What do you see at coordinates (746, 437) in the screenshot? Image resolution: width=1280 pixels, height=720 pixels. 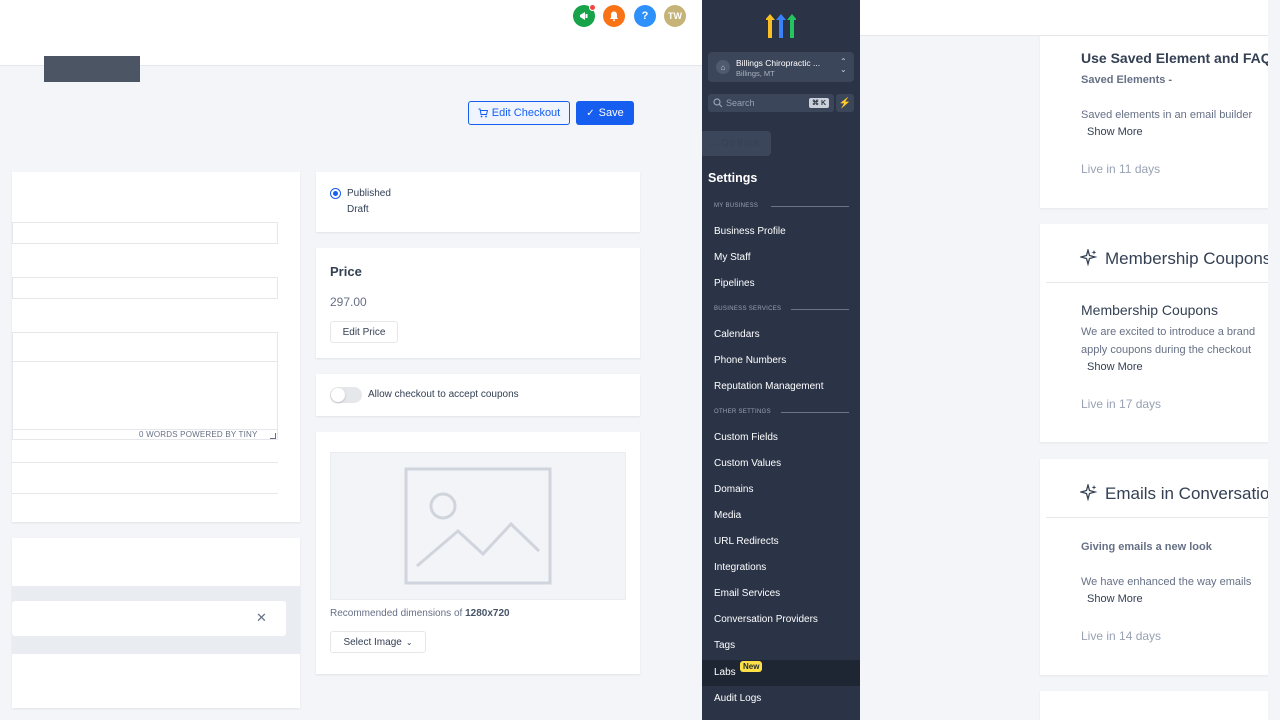 I see `sidebar-item-custom-fields: Custom Fields` at bounding box center [746, 437].